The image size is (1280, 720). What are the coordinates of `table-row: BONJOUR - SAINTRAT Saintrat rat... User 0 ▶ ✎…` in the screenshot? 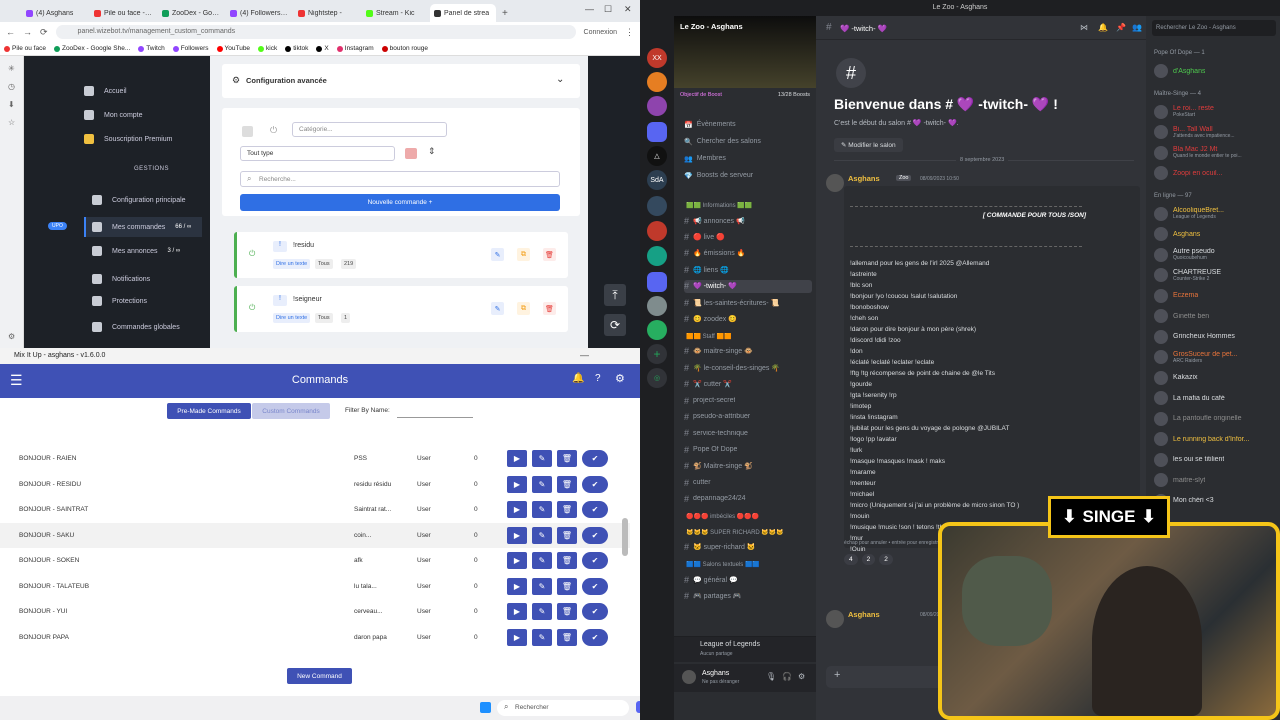 It's located at (315, 509).